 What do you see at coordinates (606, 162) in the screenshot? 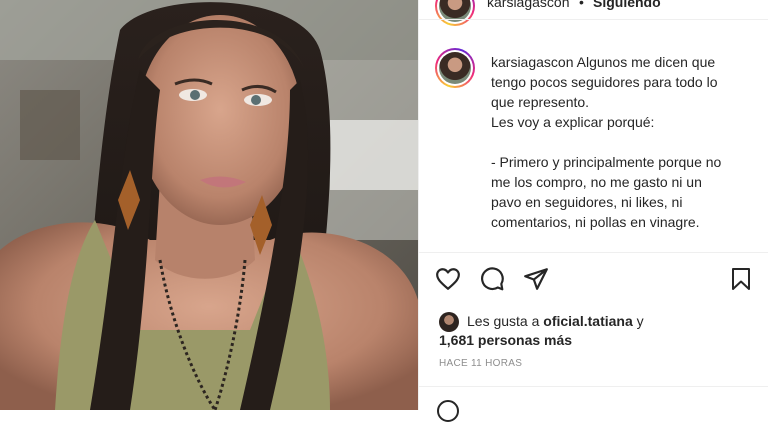
I see `caption-line: - Primero y principalmente porque no` at bounding box center [606, 162].